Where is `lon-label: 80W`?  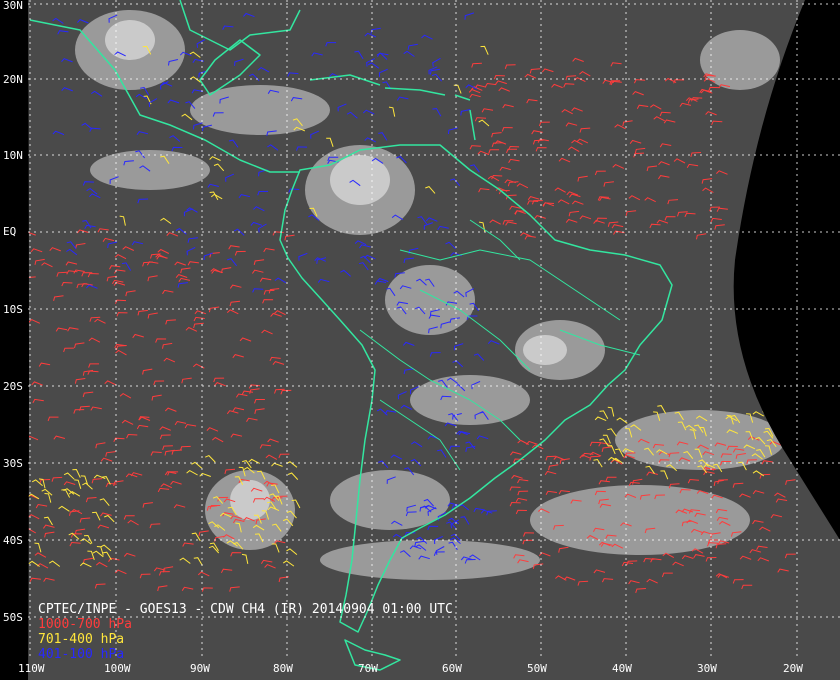
lon-label: 80W is located at coordinates (283, 668).